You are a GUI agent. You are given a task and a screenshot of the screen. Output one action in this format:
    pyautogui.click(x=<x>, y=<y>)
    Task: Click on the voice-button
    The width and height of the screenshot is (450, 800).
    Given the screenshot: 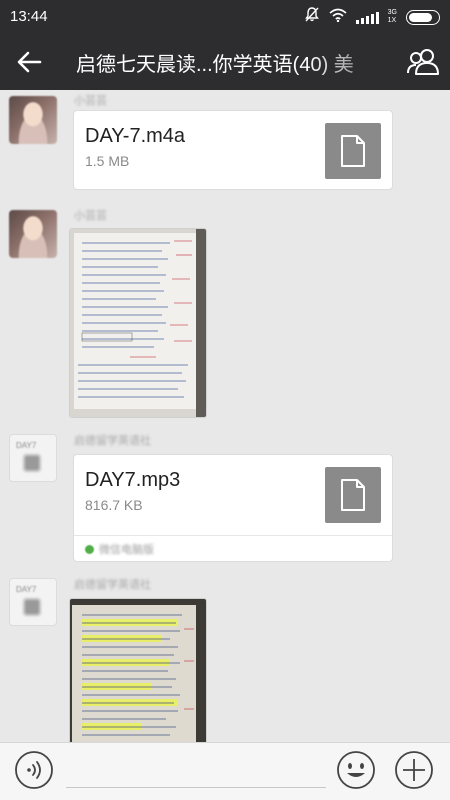 What is the action you would take?
    pyautogui.click(x=34, y=770)
    